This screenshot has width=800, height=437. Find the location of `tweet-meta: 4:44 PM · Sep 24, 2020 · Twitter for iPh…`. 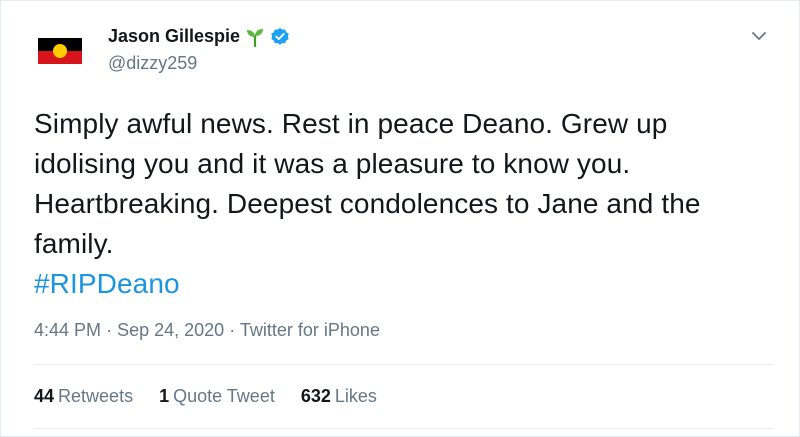

tweet-meta: 4:44 PM · Sep 24, 2020 · Twitter for iPh… is located at coordinates (207, 330).